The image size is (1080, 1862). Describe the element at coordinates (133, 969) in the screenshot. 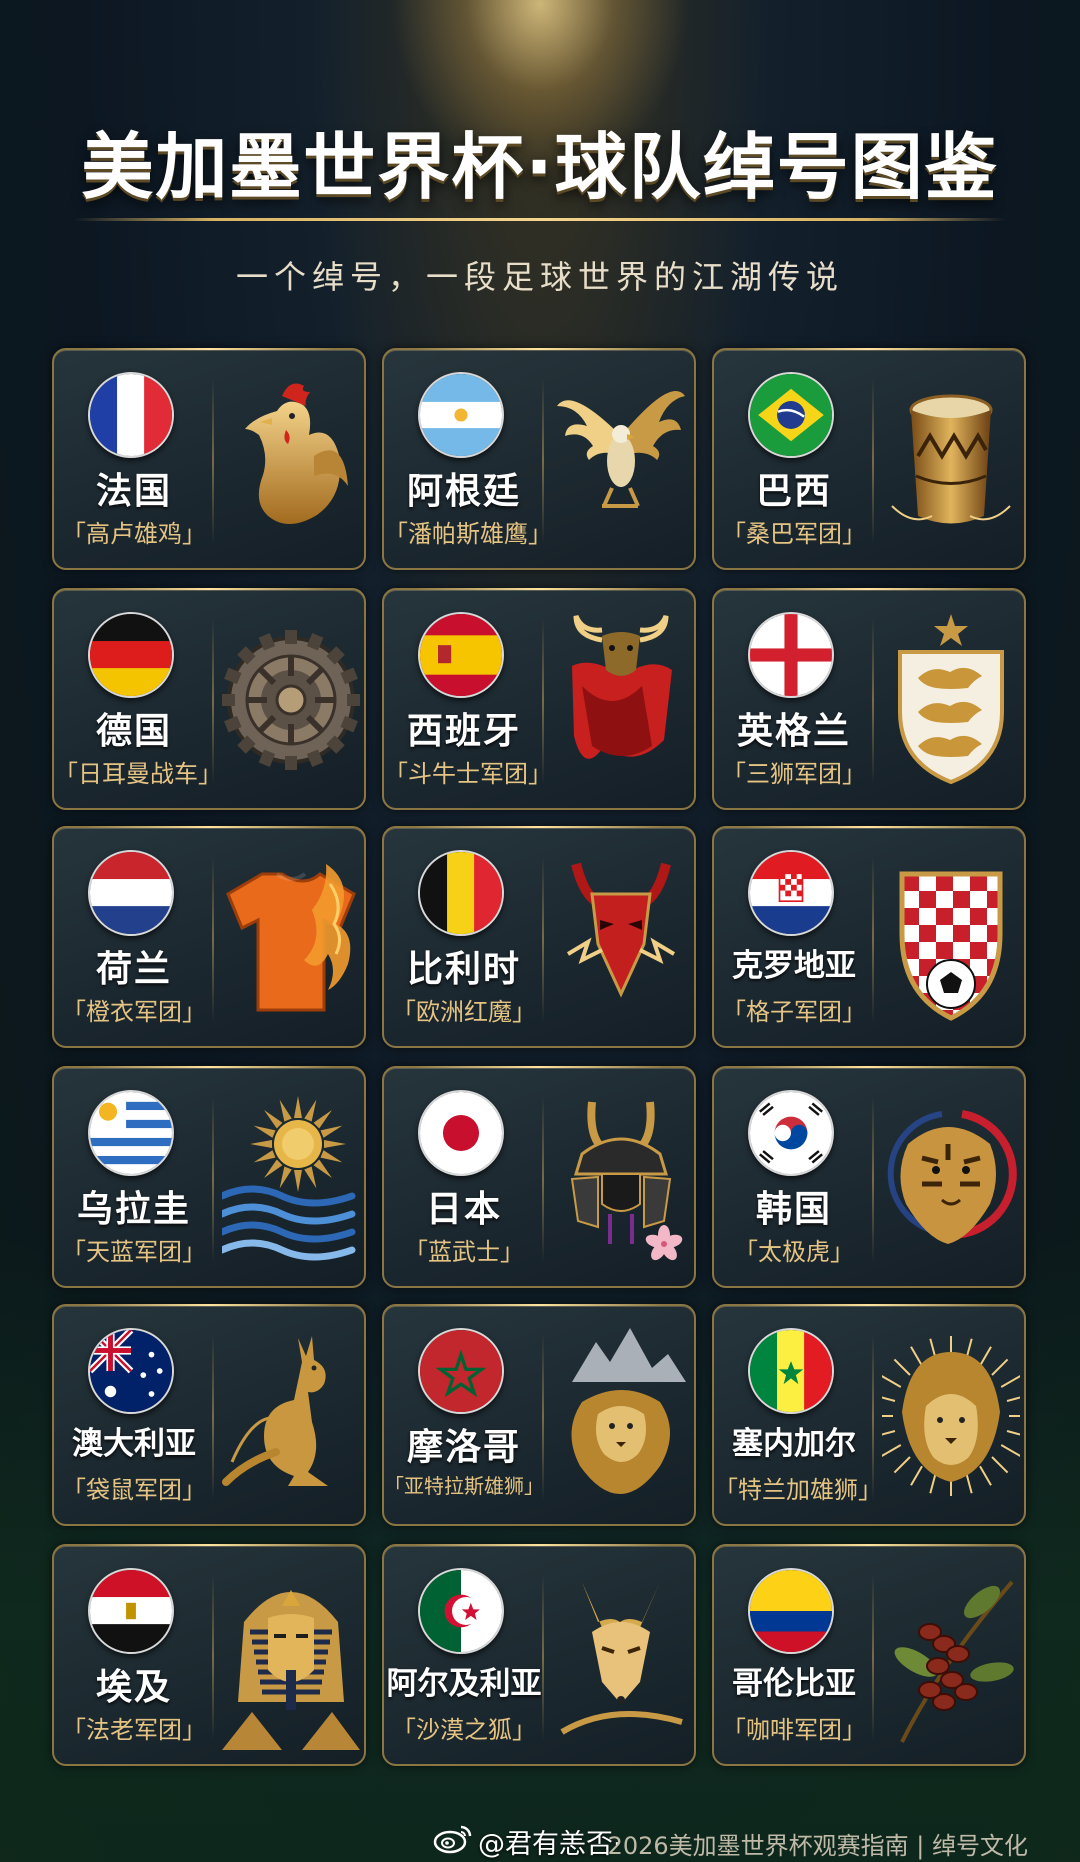

I see `team-country-name: 荷兰` at that location.